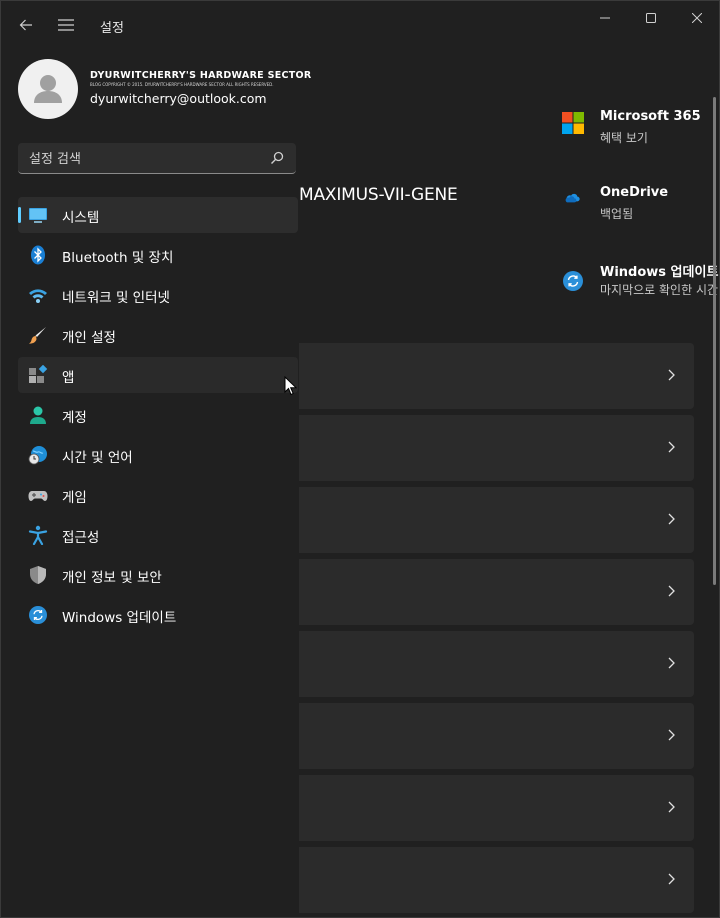 The width and height of the screenshot is (720, 918). Describe the element at coordinates (81, 218) in the screenshot. I see `nav-item-label: 시스템` at that location.